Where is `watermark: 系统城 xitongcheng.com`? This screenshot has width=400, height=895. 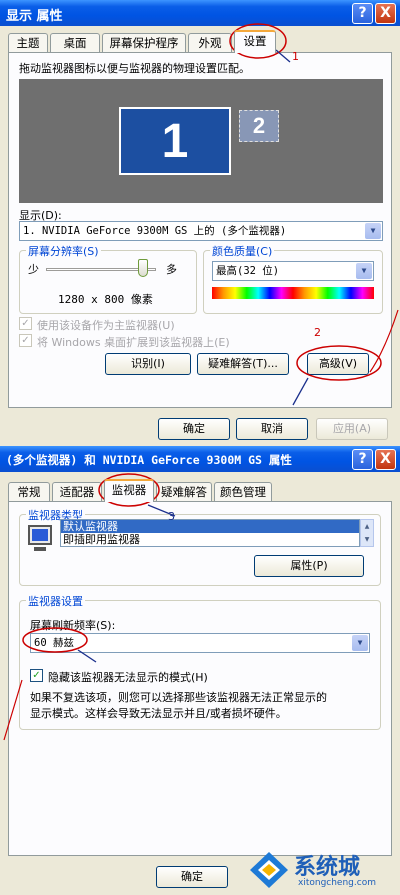
watermark: 系统城 xitongcheng.com is located at coordinates (323, 870).